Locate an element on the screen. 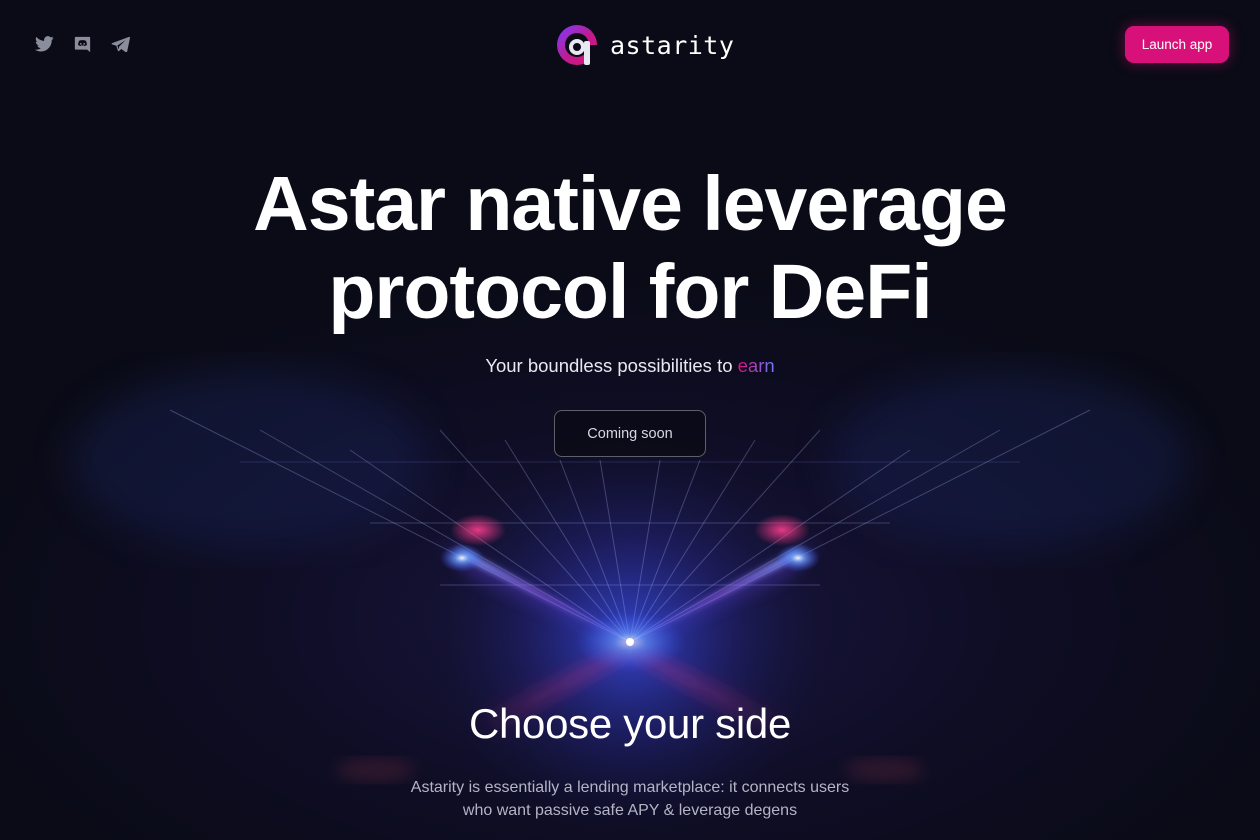 The height and width of the screenshot is (840, 1260). discord-icon is located at coordinates (82, 44).